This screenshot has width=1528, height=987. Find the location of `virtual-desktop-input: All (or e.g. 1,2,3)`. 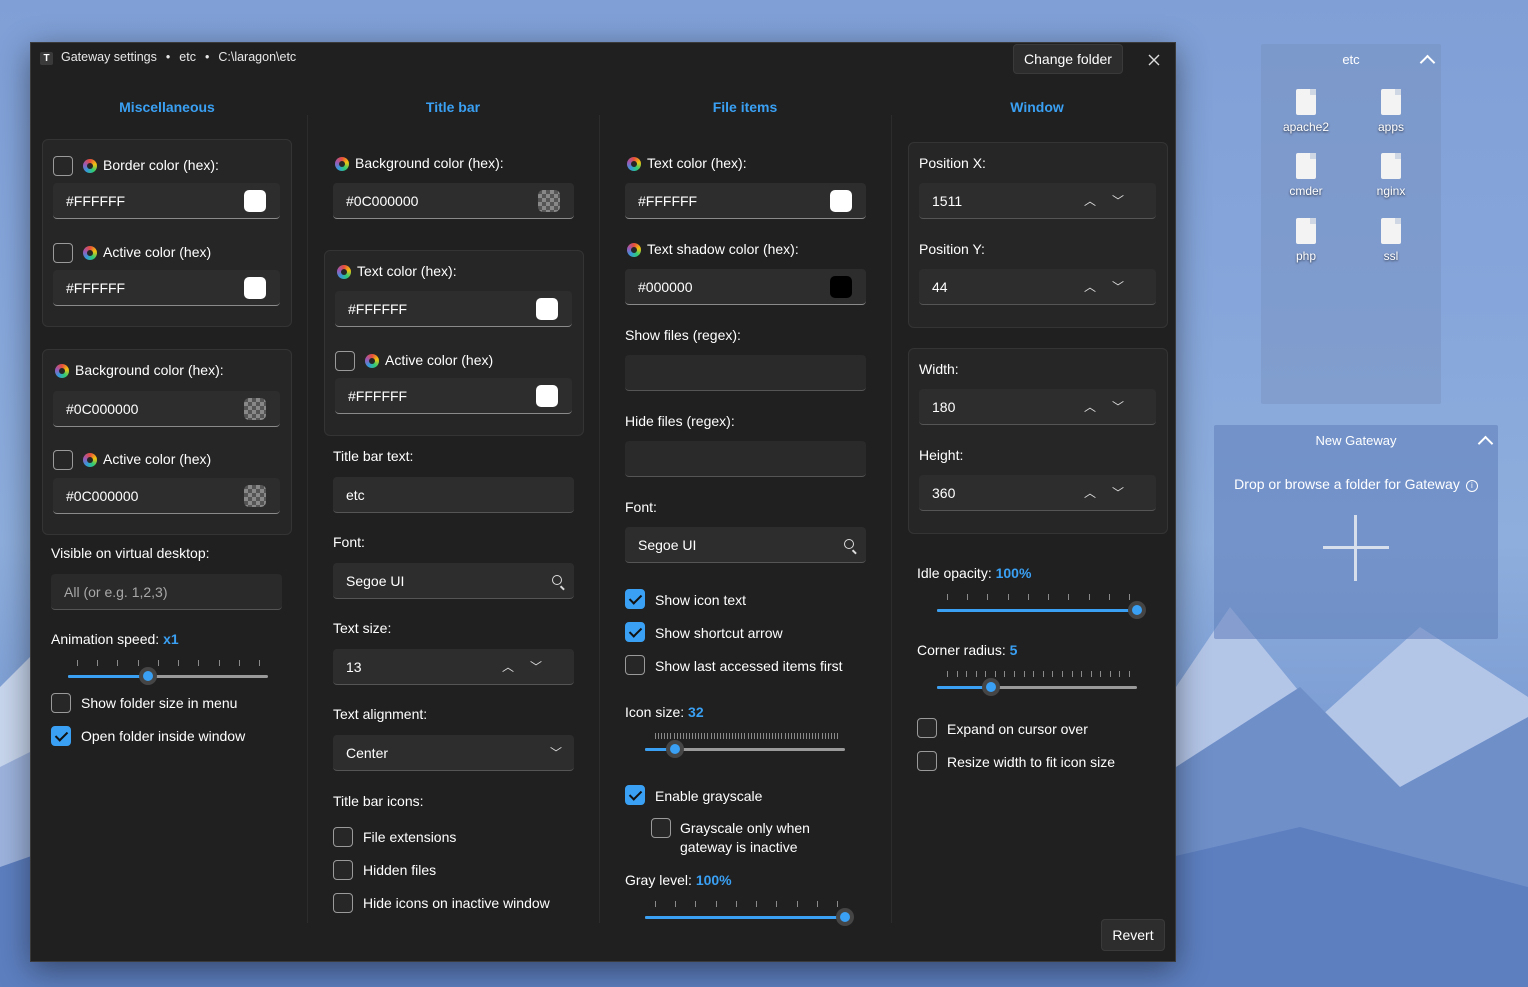

virtual-desktop-input: All (or e.g. 1,2,3) is located at coordinates (166, 592).